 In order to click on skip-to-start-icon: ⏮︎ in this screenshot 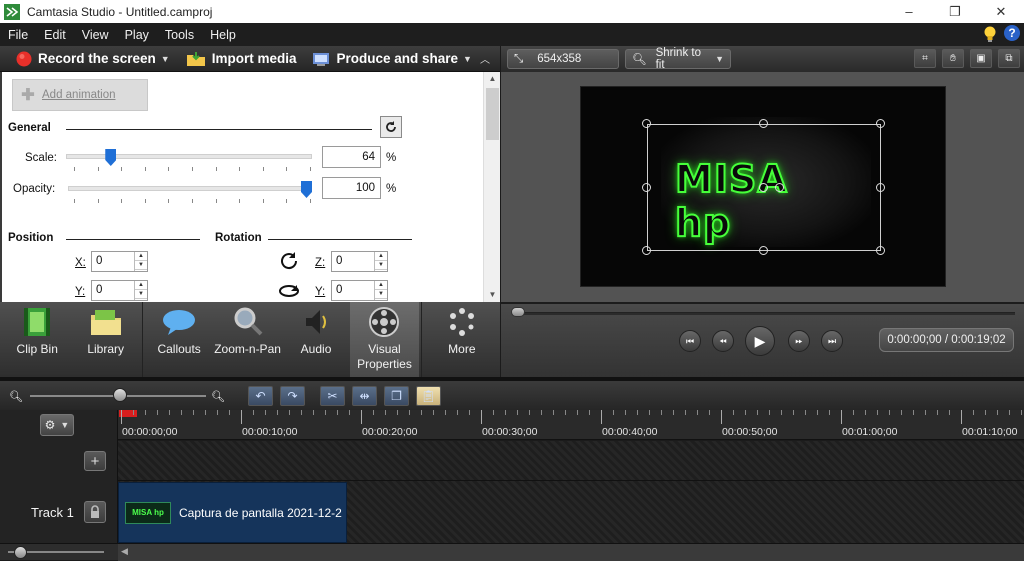, I will do `click(690, 341)`.